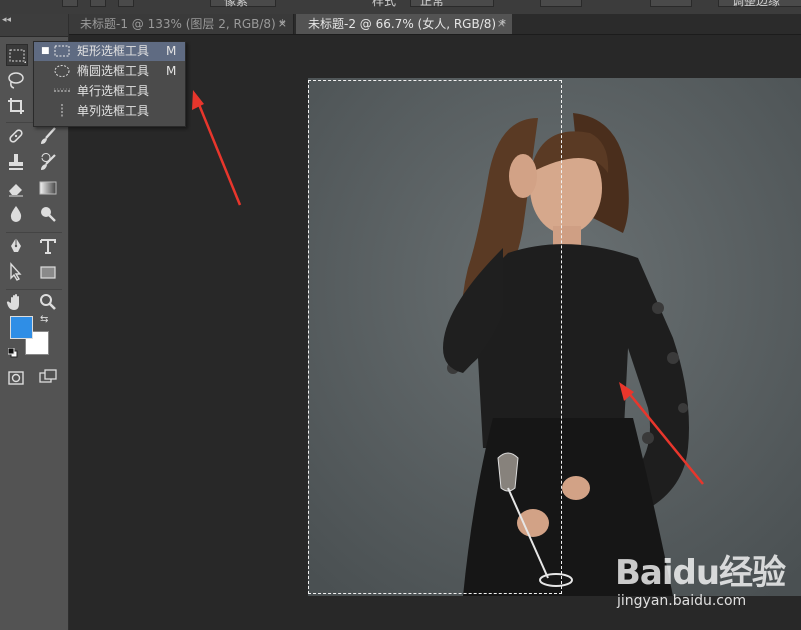  Describe the element at coordinates (16, 136) in the screenshot. I see `healing-brush-tool-icon` at that location.